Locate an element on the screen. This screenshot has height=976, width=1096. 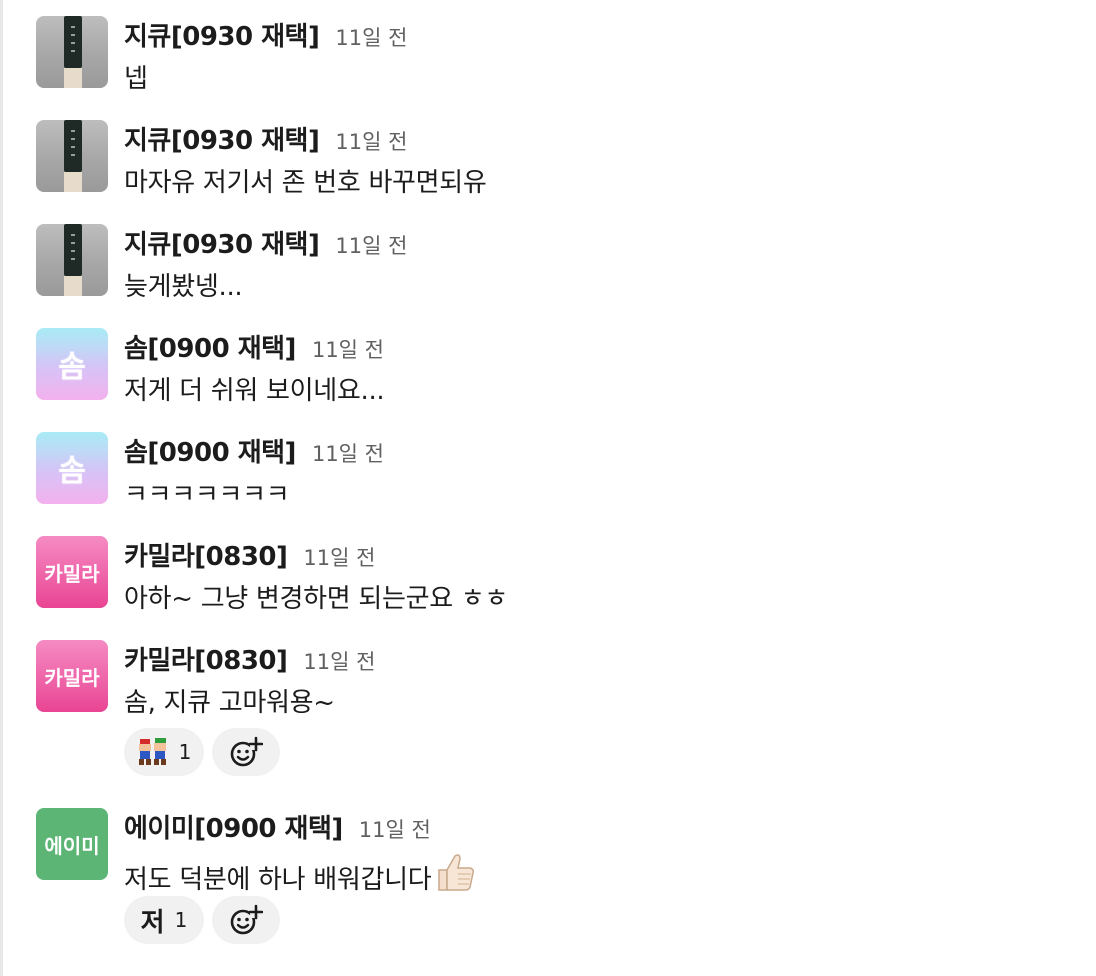
message-text: 솜, 지큐 고마워용~ is located at coordinates (229, 703).